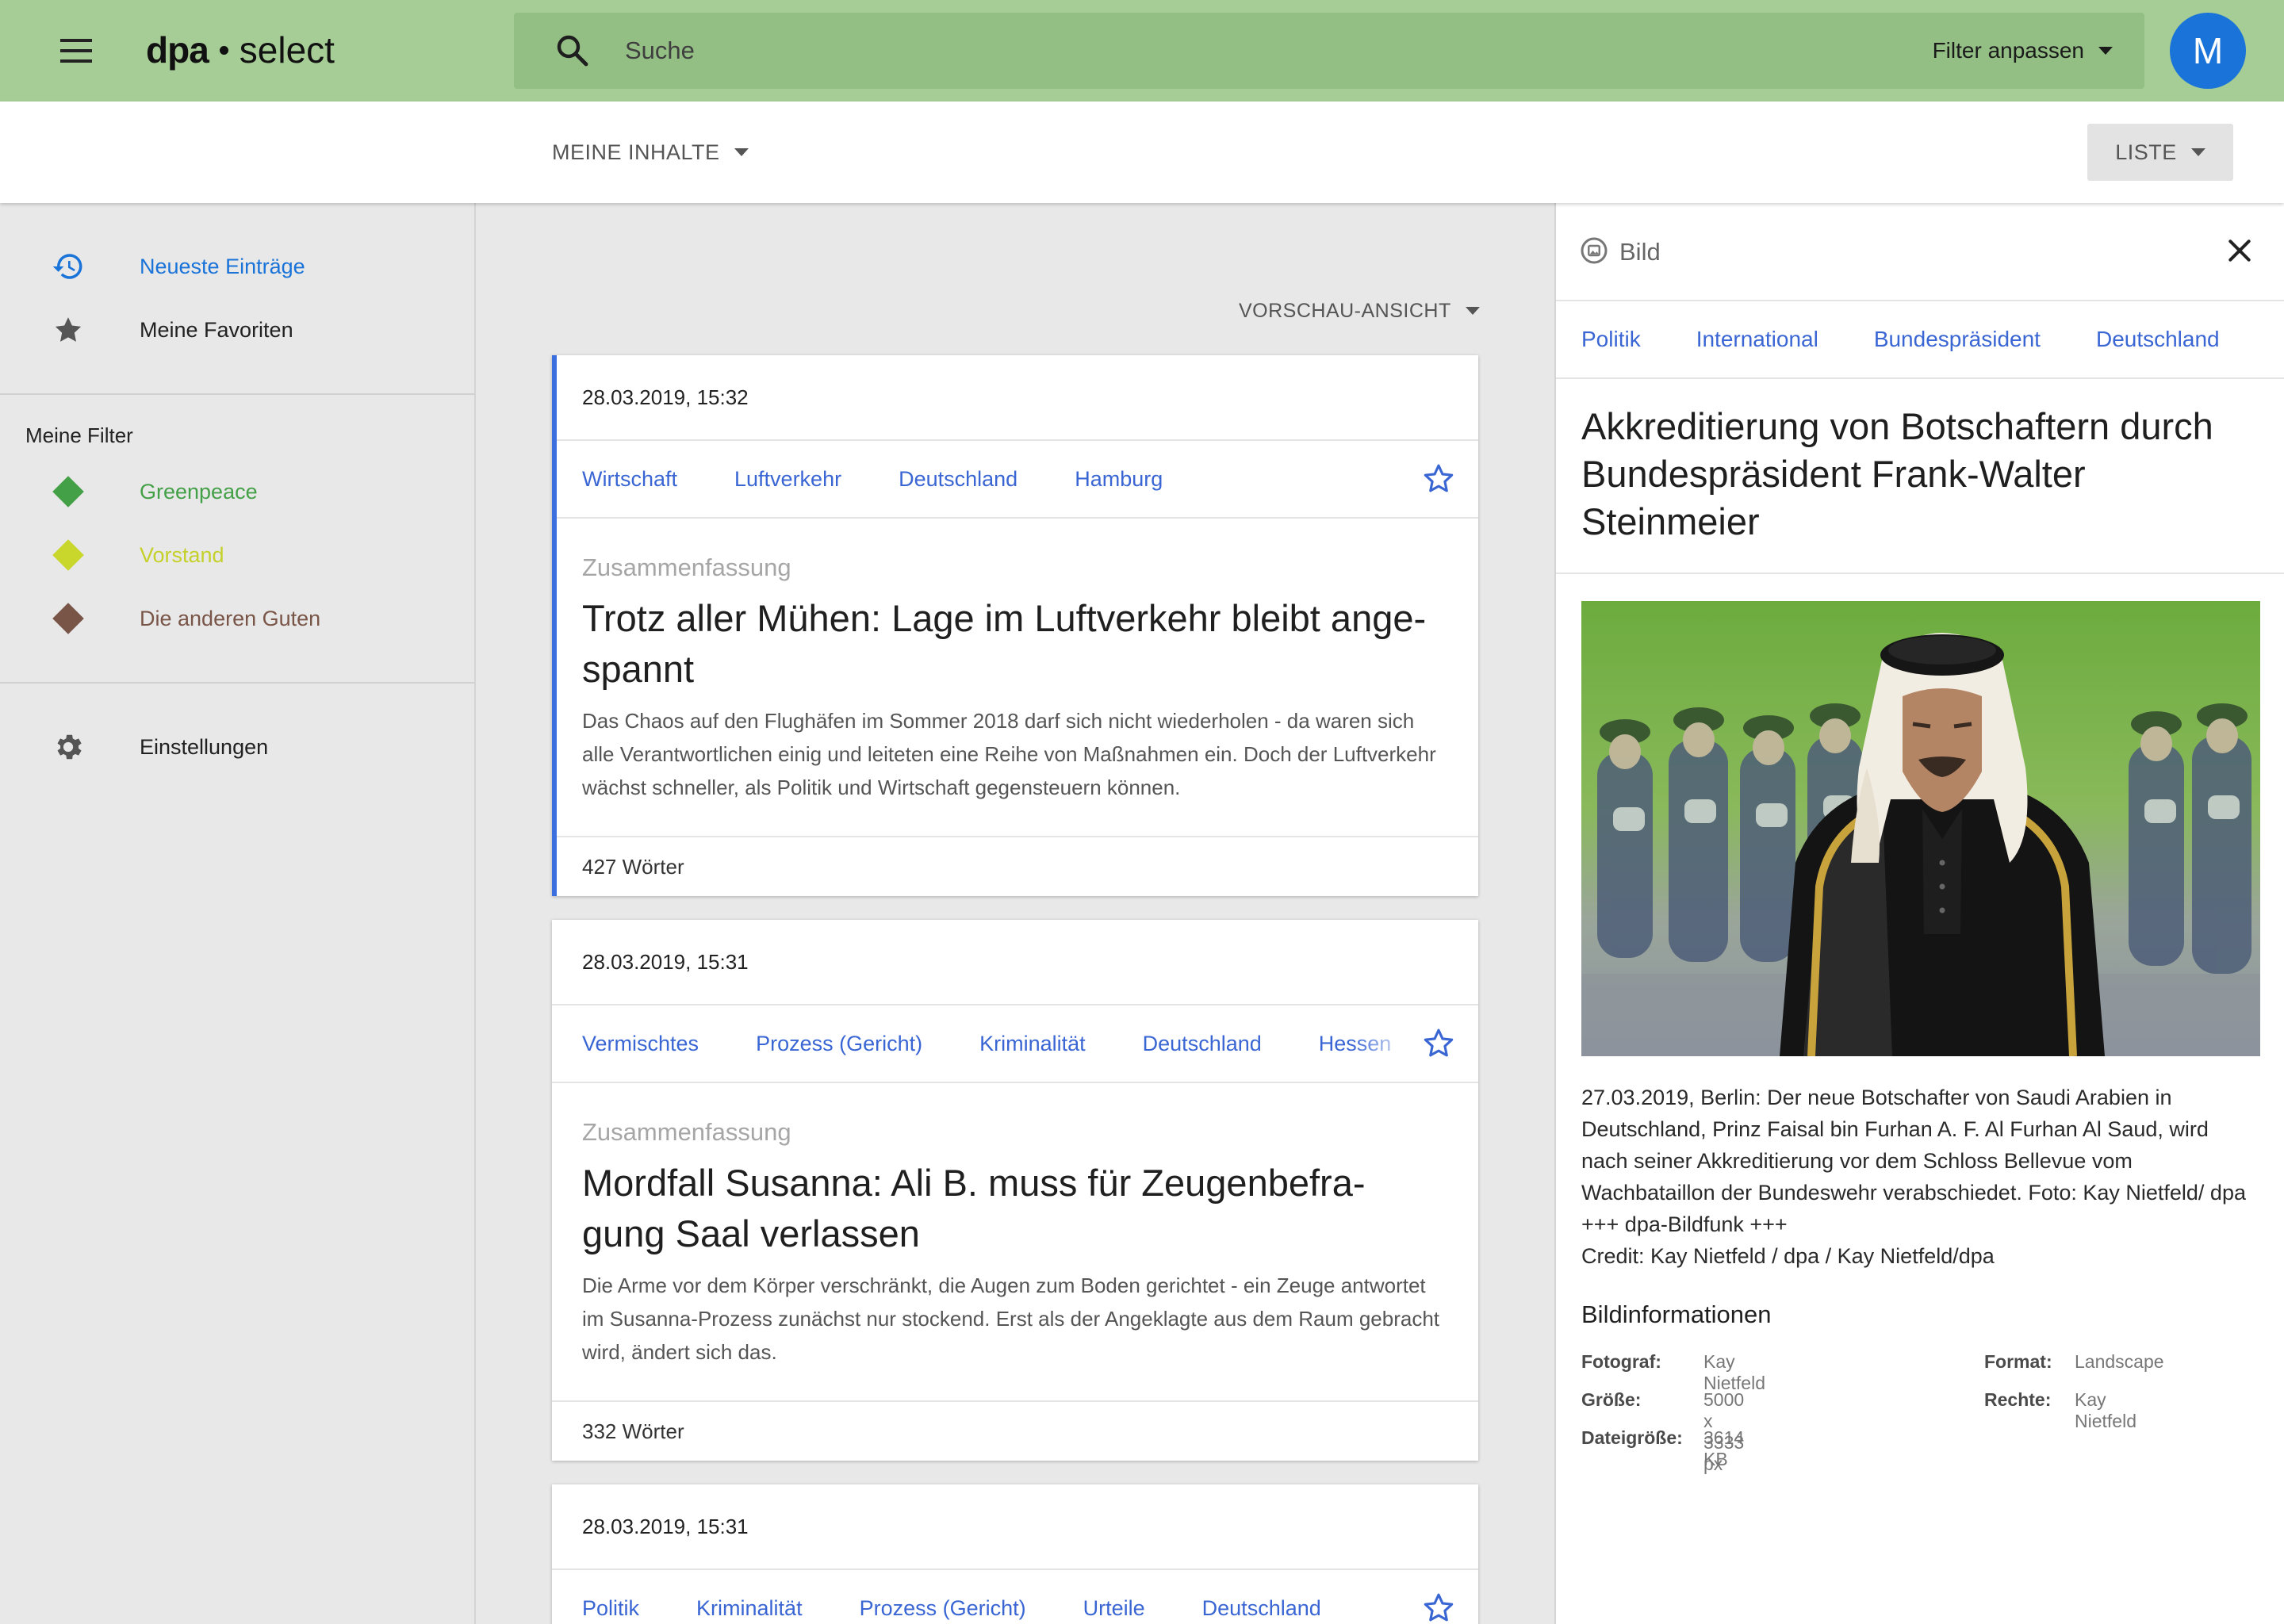 The height and width of the screenshot is (1624, 2284). I want to click on search-icon, so click(573, 51).